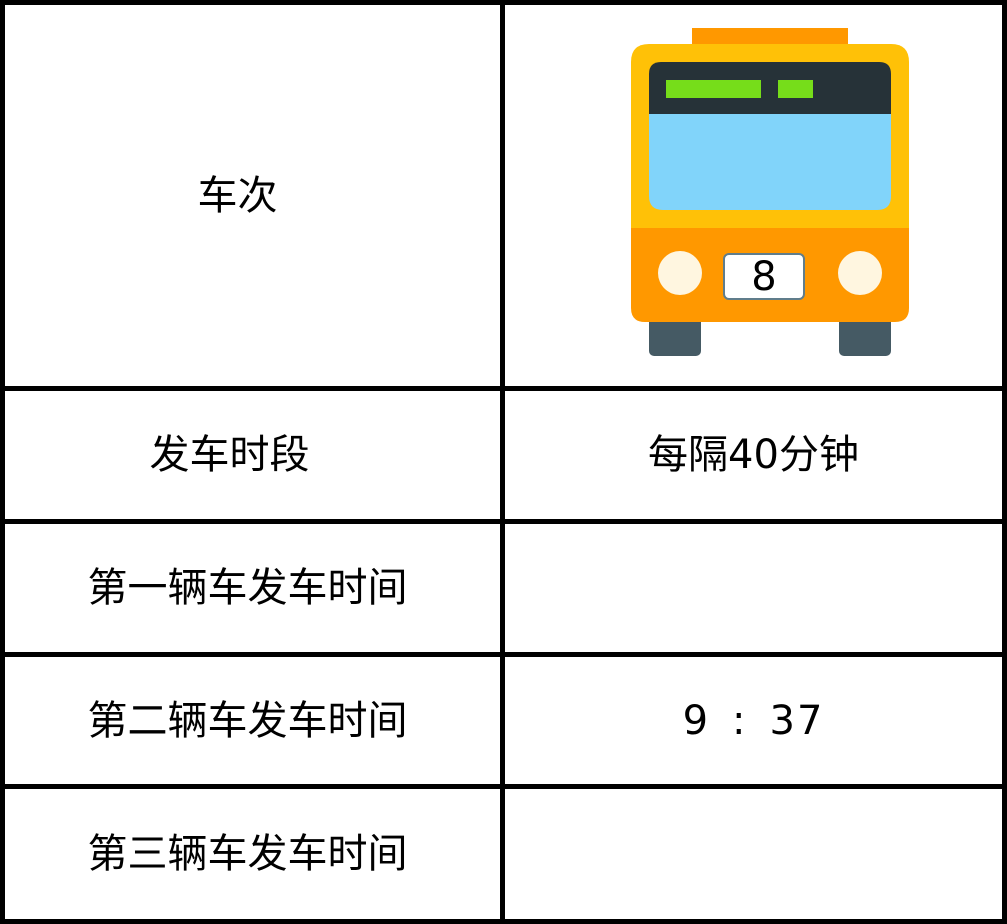  Describe the element at coordinates (696, 720) in the screenshot. I see `second-departure-hour: 9` at that location.